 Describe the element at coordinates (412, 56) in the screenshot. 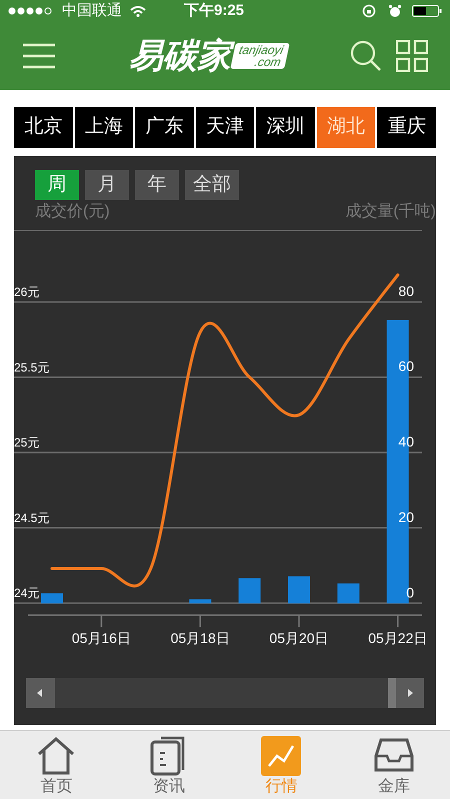

I see `grid-icon` at that location.